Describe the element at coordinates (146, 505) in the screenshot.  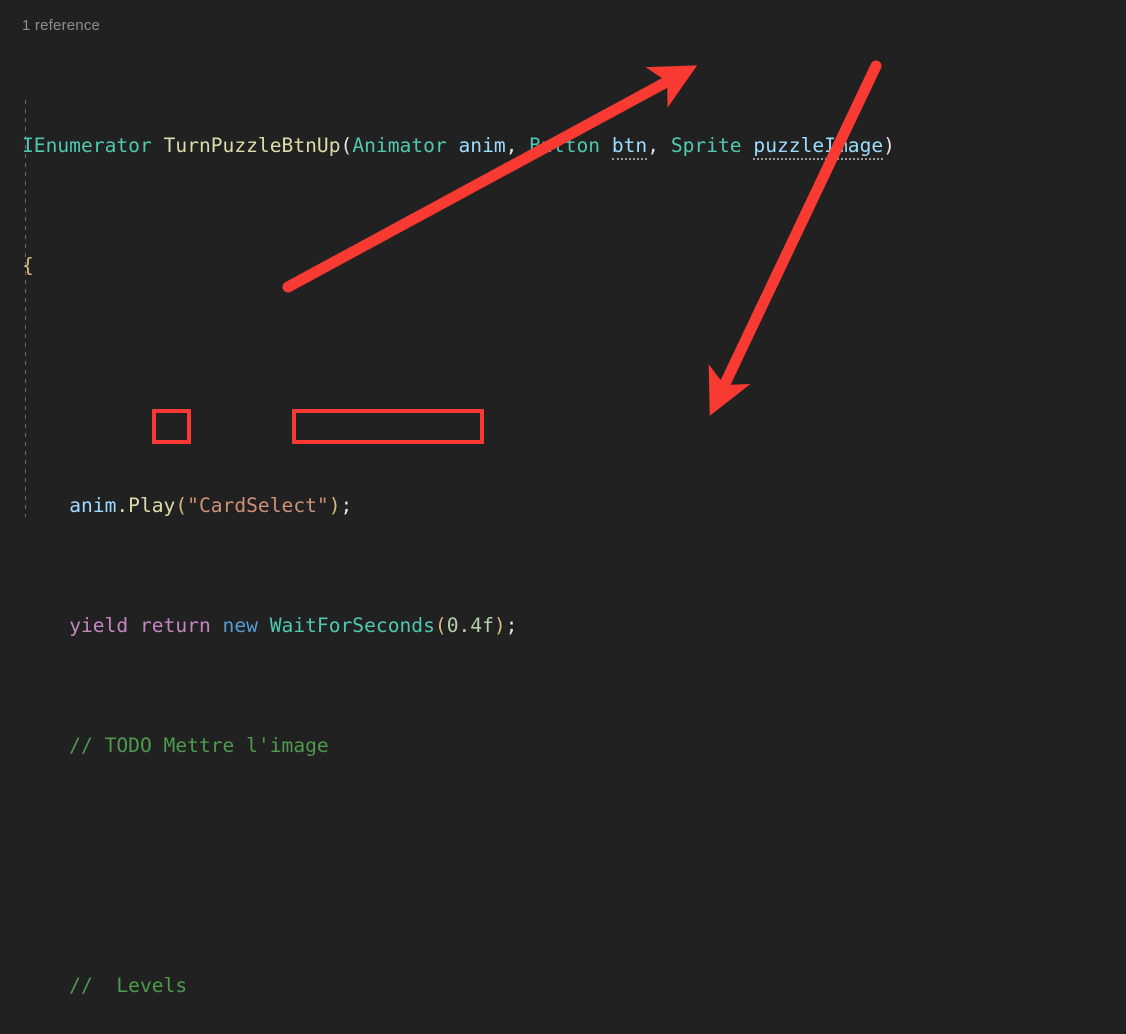
I see `token-method-play: .Play` at that location.